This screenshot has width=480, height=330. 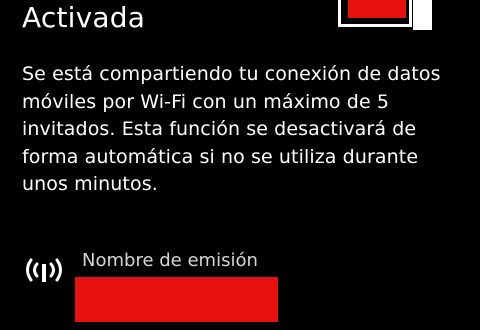 What do you see at coordinates (84, 17) in the screenshot?
I see `hotspot-status-label: Activada` at bounding box center [84, 17].